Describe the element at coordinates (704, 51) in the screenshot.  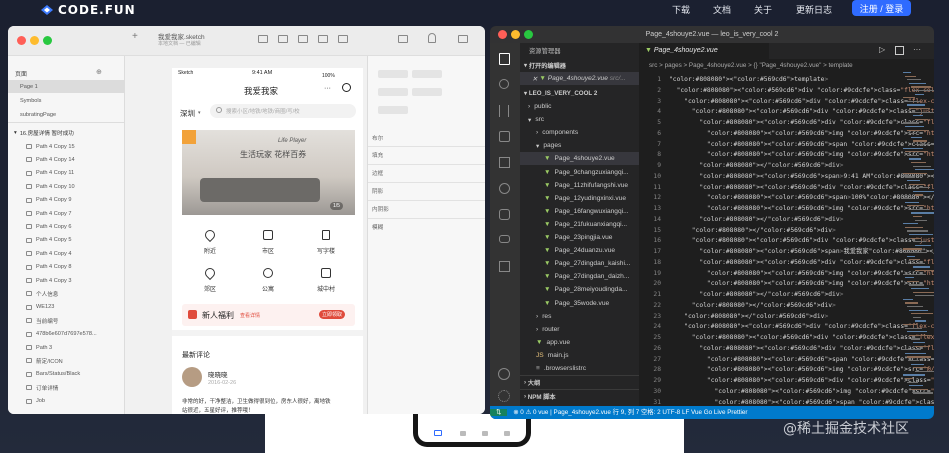
I see `editor-tab: ▼ Page_4shouye2.vue` at that location.